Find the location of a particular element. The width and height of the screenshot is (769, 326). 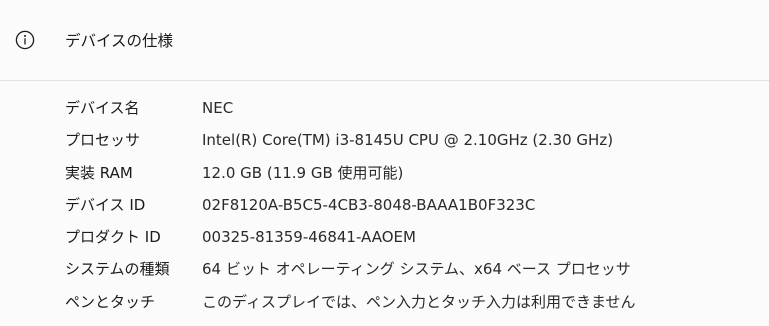

spec-row-pen-and-touch: ペンとタッチ このディスプレイでは、ペン入力とタッチ入力は利用できません is located at coordinates (384, 303).